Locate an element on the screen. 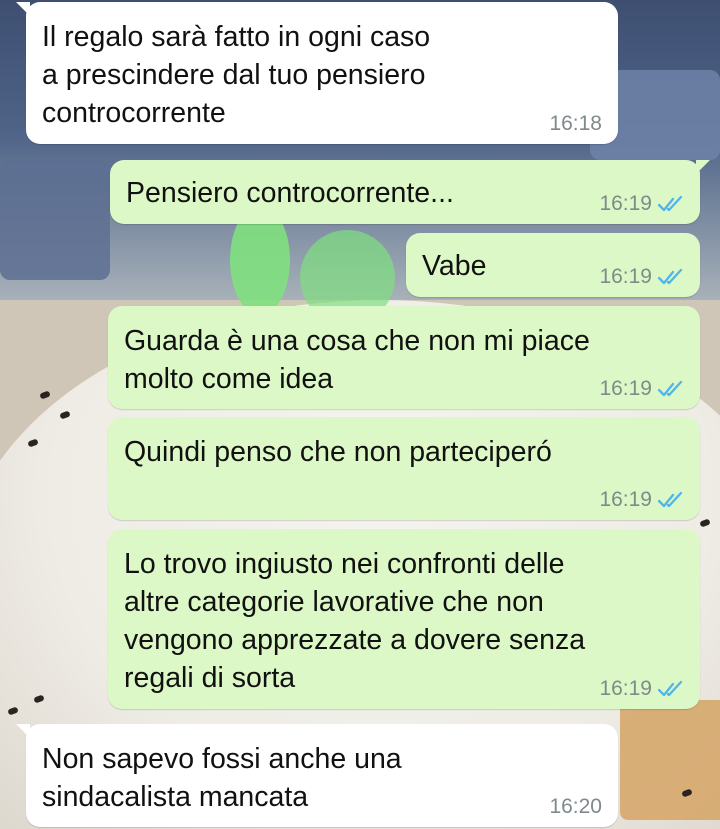 The width and height of the screenshot is (720, 829). message-meta: 16:18 is located at coordinates (575, 124).